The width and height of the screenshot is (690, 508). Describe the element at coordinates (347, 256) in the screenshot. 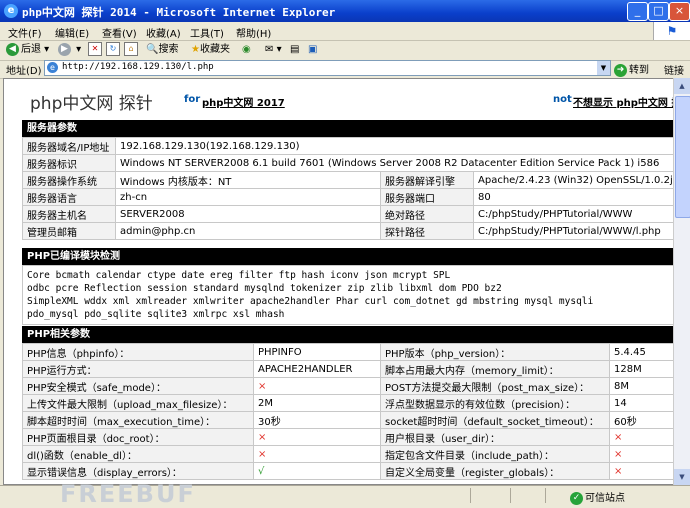

I see `modules-title: PHP已编译模块检测` at that location.